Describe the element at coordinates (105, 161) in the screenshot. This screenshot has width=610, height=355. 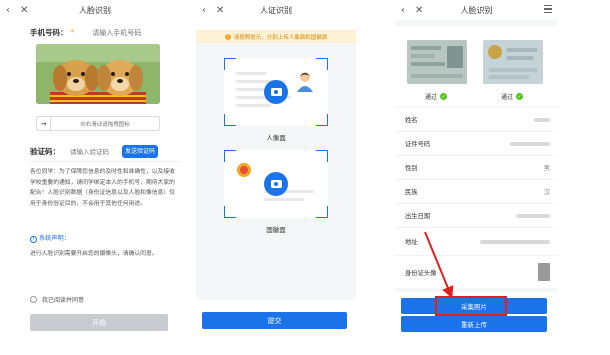
I see `divider` at that location.